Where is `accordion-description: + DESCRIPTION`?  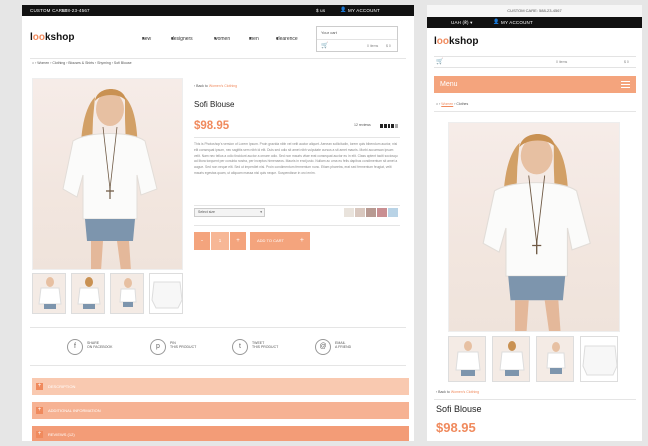
accordion-description: + DESCRIPTION is located at coordinates (220, 386).